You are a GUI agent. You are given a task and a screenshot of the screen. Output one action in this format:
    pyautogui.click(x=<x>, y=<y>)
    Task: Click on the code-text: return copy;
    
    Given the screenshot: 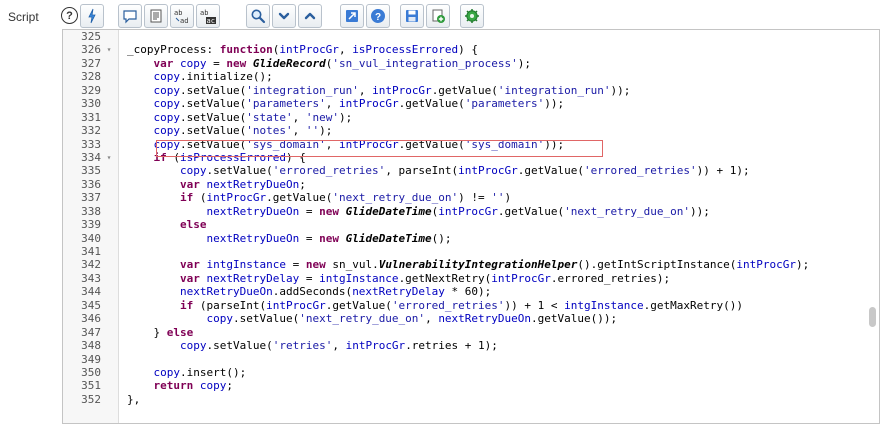 What is the action you would take?
    pyautogui.click(x=193, y=386)
    